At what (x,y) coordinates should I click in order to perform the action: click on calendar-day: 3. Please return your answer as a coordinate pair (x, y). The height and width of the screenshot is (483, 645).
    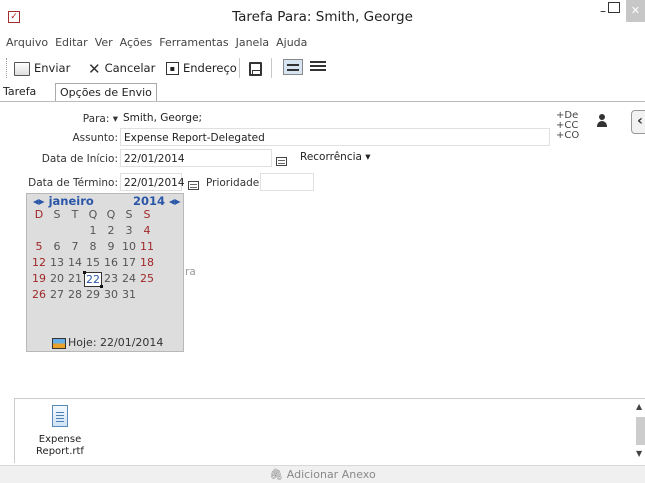
    Looking at the image, I should click on (129, 230).